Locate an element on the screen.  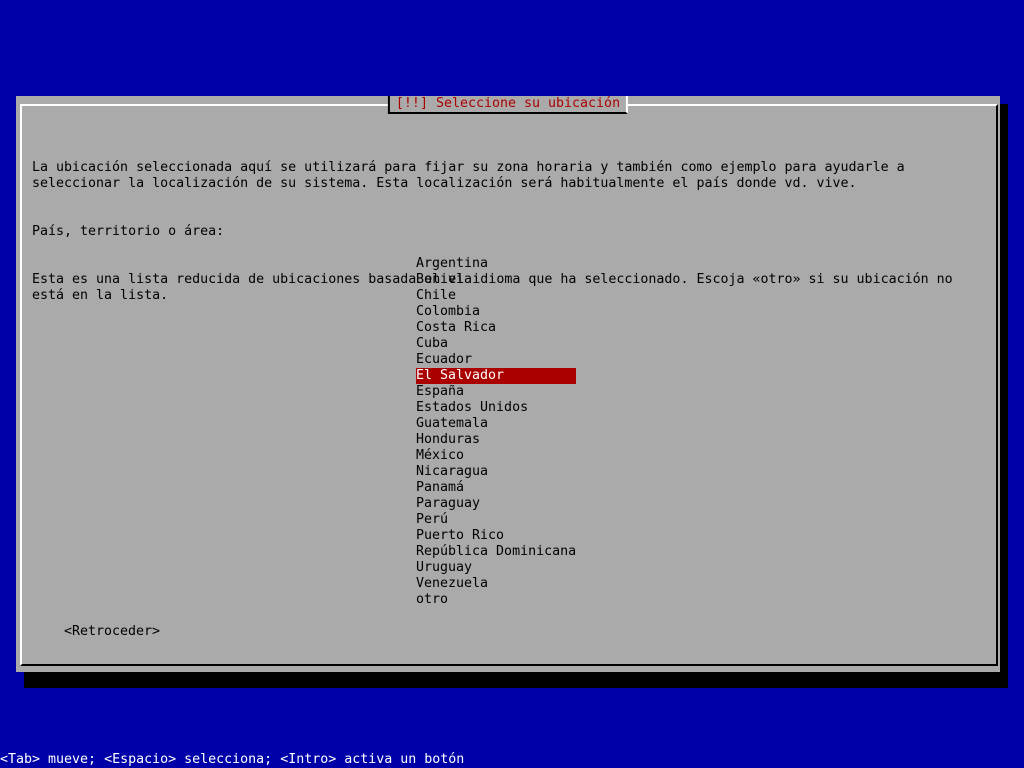
country-option: Chile is located at coordinates (496, 296).